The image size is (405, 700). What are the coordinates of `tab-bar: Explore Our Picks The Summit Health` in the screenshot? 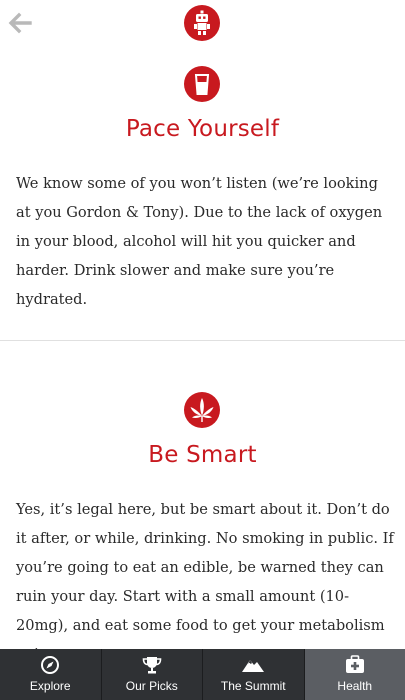 It's located at (202, 674).